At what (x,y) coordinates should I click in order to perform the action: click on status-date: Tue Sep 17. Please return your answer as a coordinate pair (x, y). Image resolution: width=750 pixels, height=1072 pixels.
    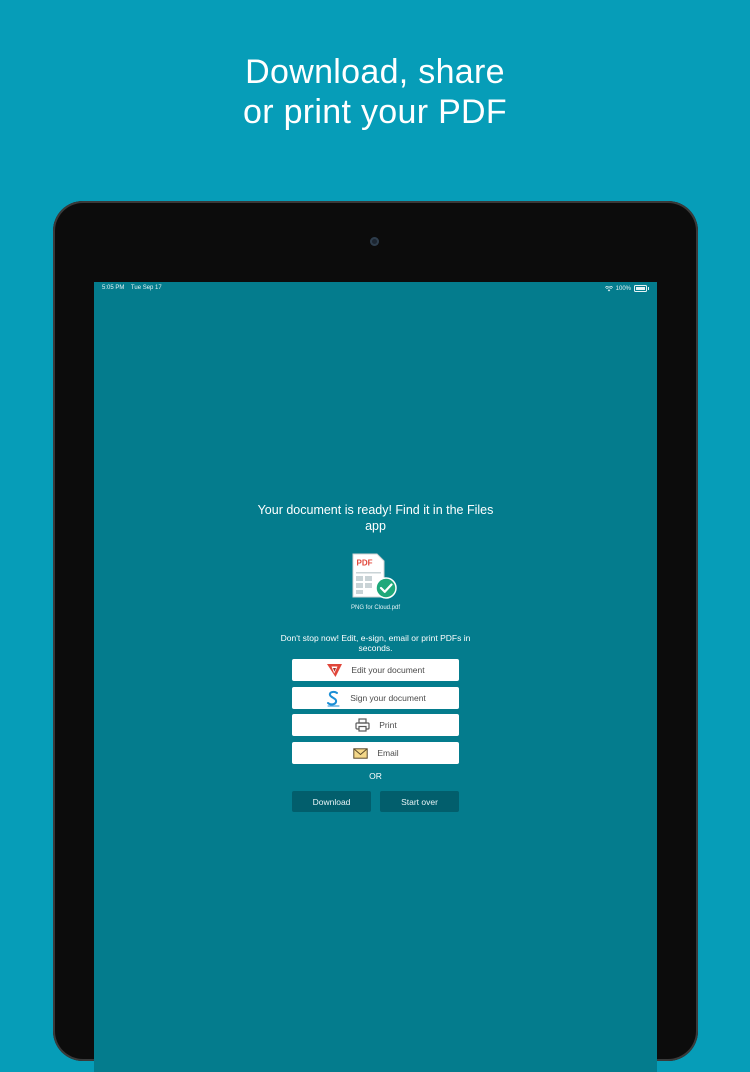
    Looking at the image, I should click on (146, 288).